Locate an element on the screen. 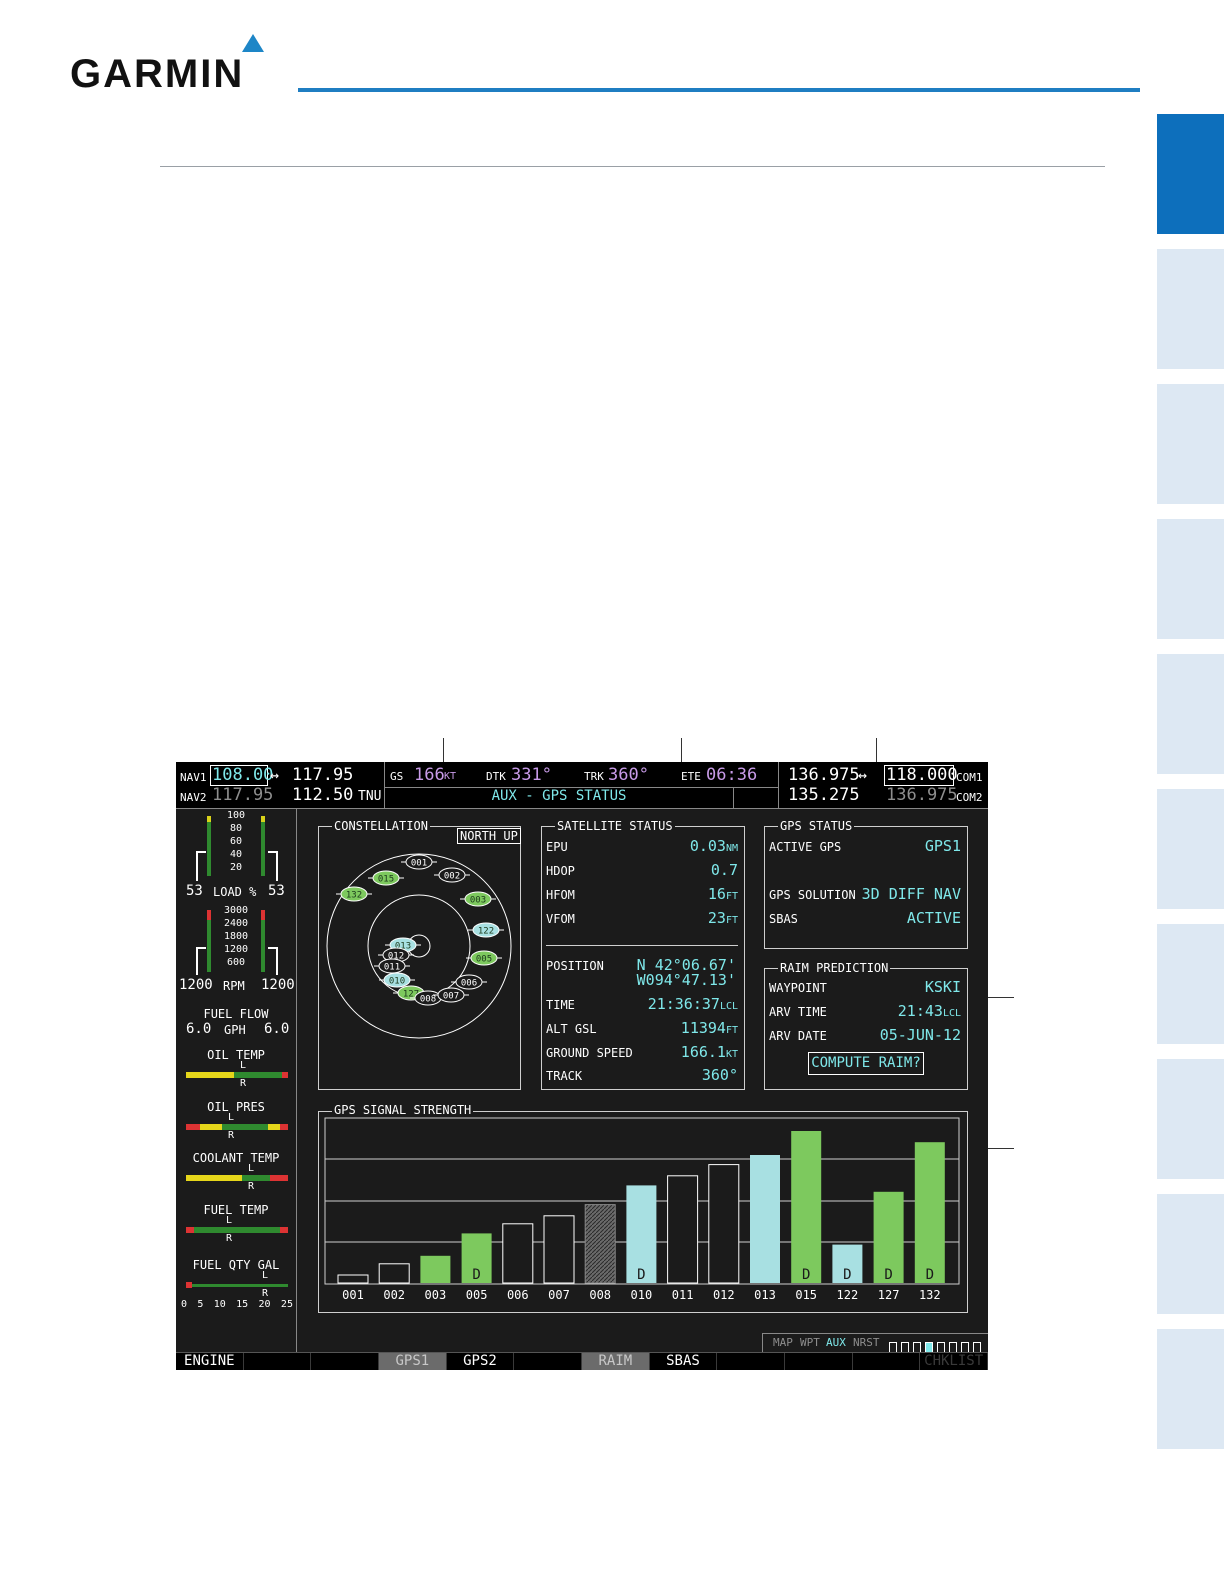 This screenshot has height=1584, width=1224. fuel-qty-left-marker: L is located at coordinates (265, 1275).